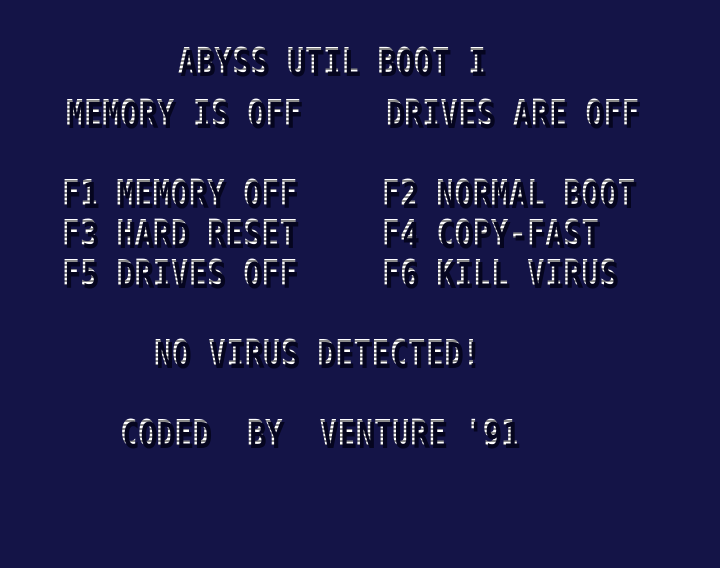 This screenshot has height=568, width=720. Describe the element at coordinates (317, 353) in the screenshot. I see `virus-status-message: NO VIRUS DETECTED!` at that location.